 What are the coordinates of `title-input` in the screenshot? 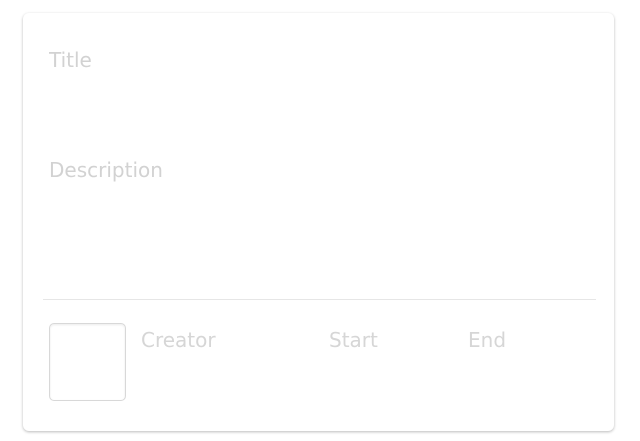 It's located at (319, 60).